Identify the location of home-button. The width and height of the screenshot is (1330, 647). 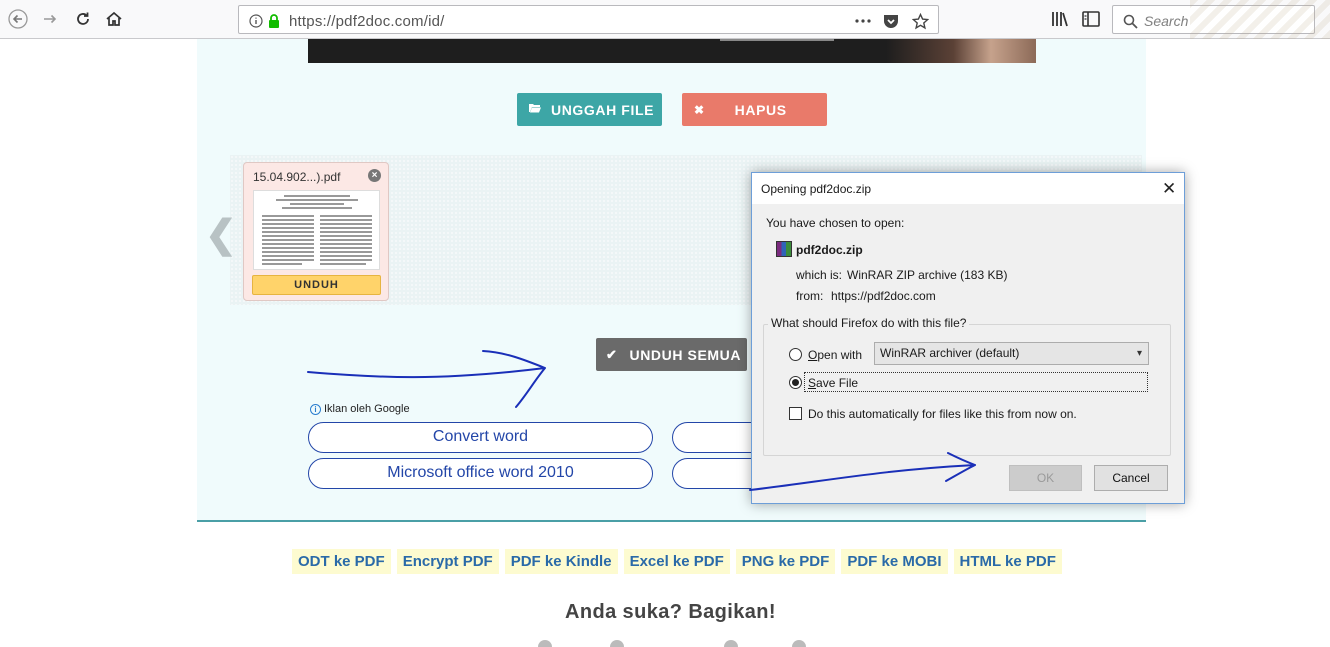
(114, 19).